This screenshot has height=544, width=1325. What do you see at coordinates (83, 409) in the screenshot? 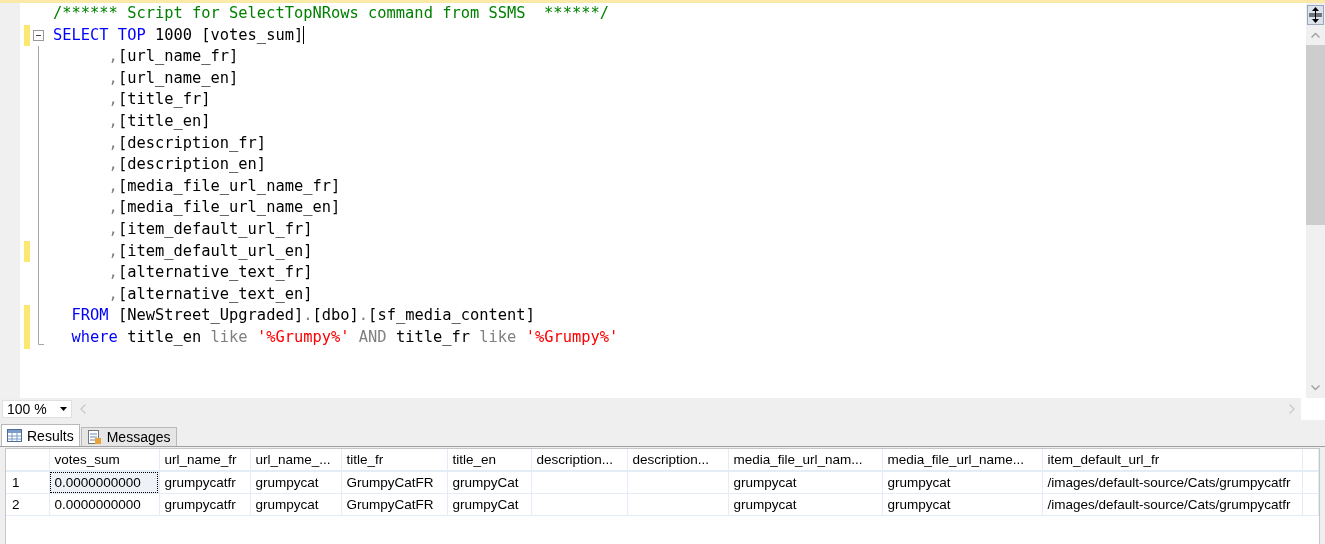
I see `scroll-left-icon` at bounding box center [83, 409].